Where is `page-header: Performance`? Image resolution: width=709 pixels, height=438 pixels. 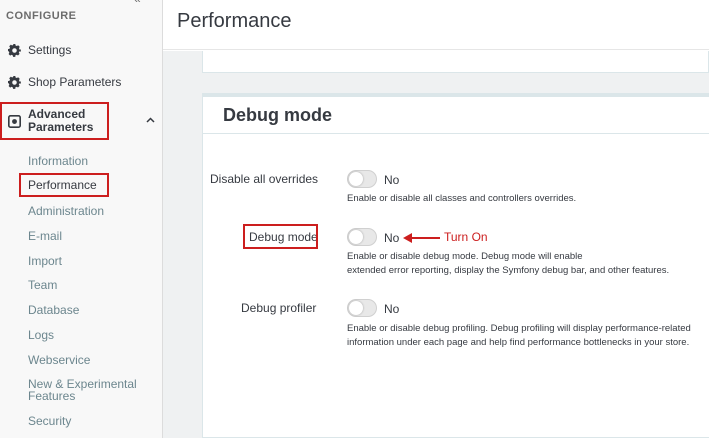
page-header: Performance is located at coordinates (436, 25).